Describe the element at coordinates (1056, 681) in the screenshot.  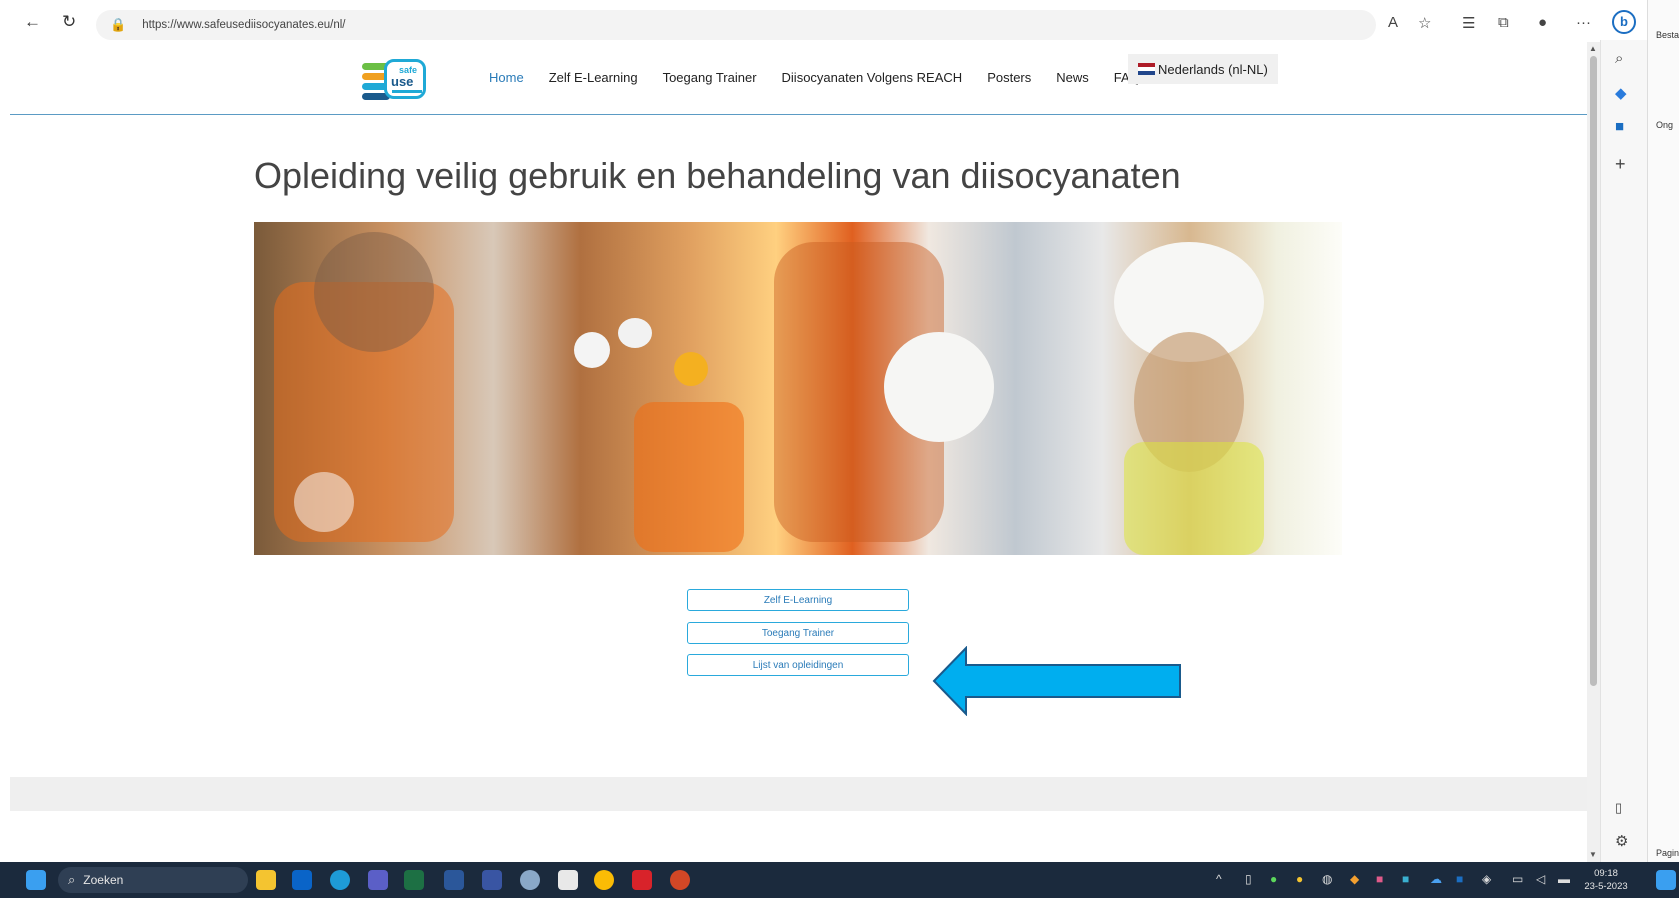
I see `annotation-arrow` at that location.